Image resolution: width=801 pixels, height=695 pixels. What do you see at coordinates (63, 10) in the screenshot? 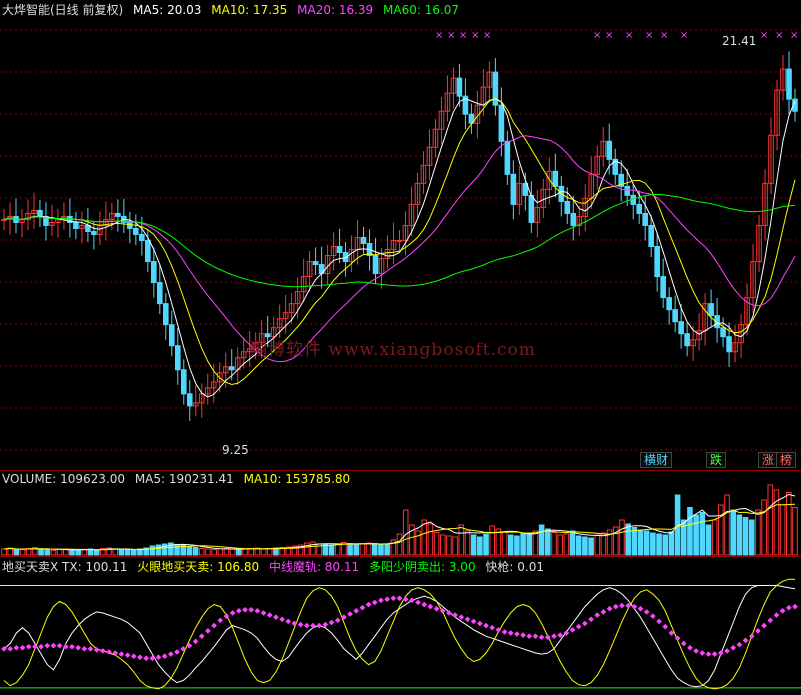
I see `stock-title: 大烨智能(日线 前复权)` at bounding box center [63, 10].